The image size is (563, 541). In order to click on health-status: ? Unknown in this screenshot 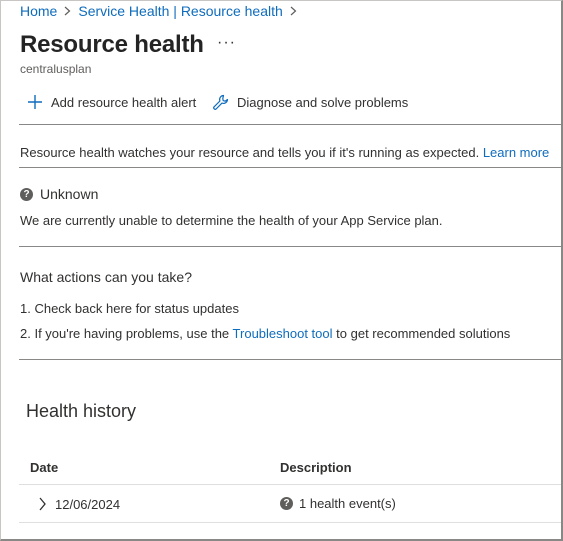, I will do `click(59, 194)`.